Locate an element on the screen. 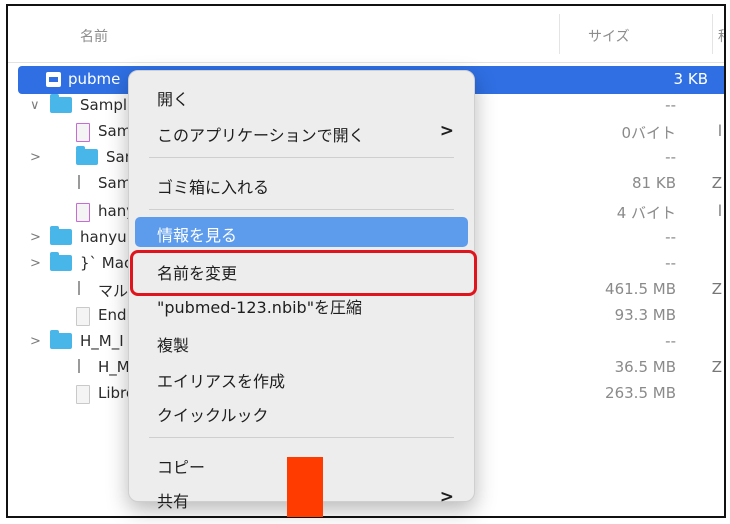  file-name: H_M_I is located at coordinates (102, 341).